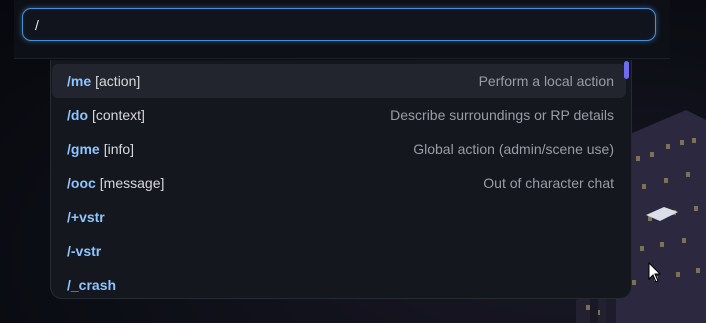  Describe the element at coordinates (118, 81) in the screenshot. I see `suggestion-argument: [action]` at that location.